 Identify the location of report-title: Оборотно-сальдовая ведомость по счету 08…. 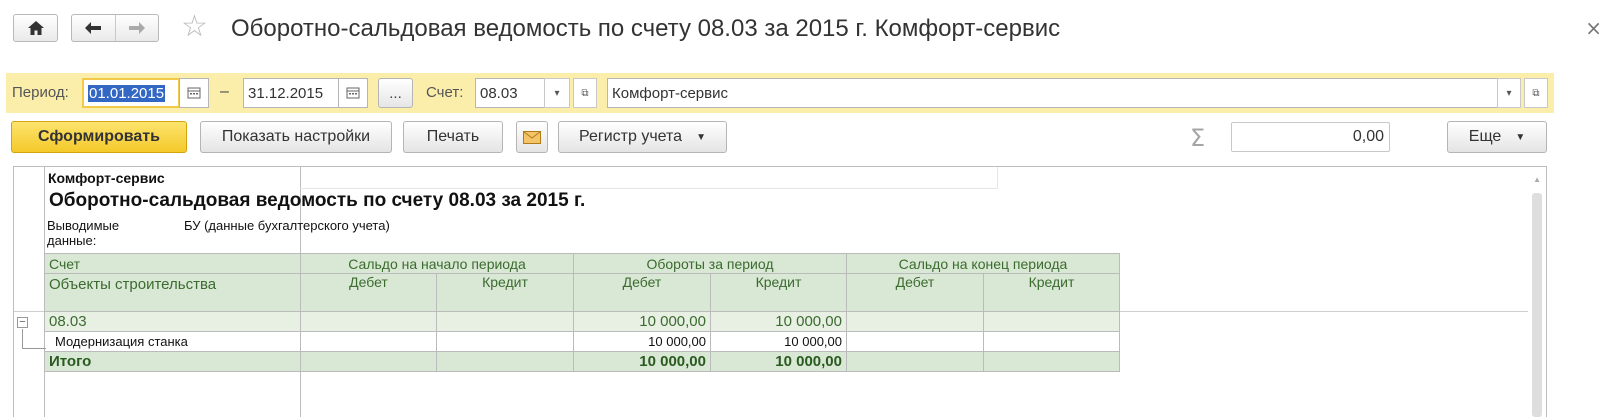
(317, 200).